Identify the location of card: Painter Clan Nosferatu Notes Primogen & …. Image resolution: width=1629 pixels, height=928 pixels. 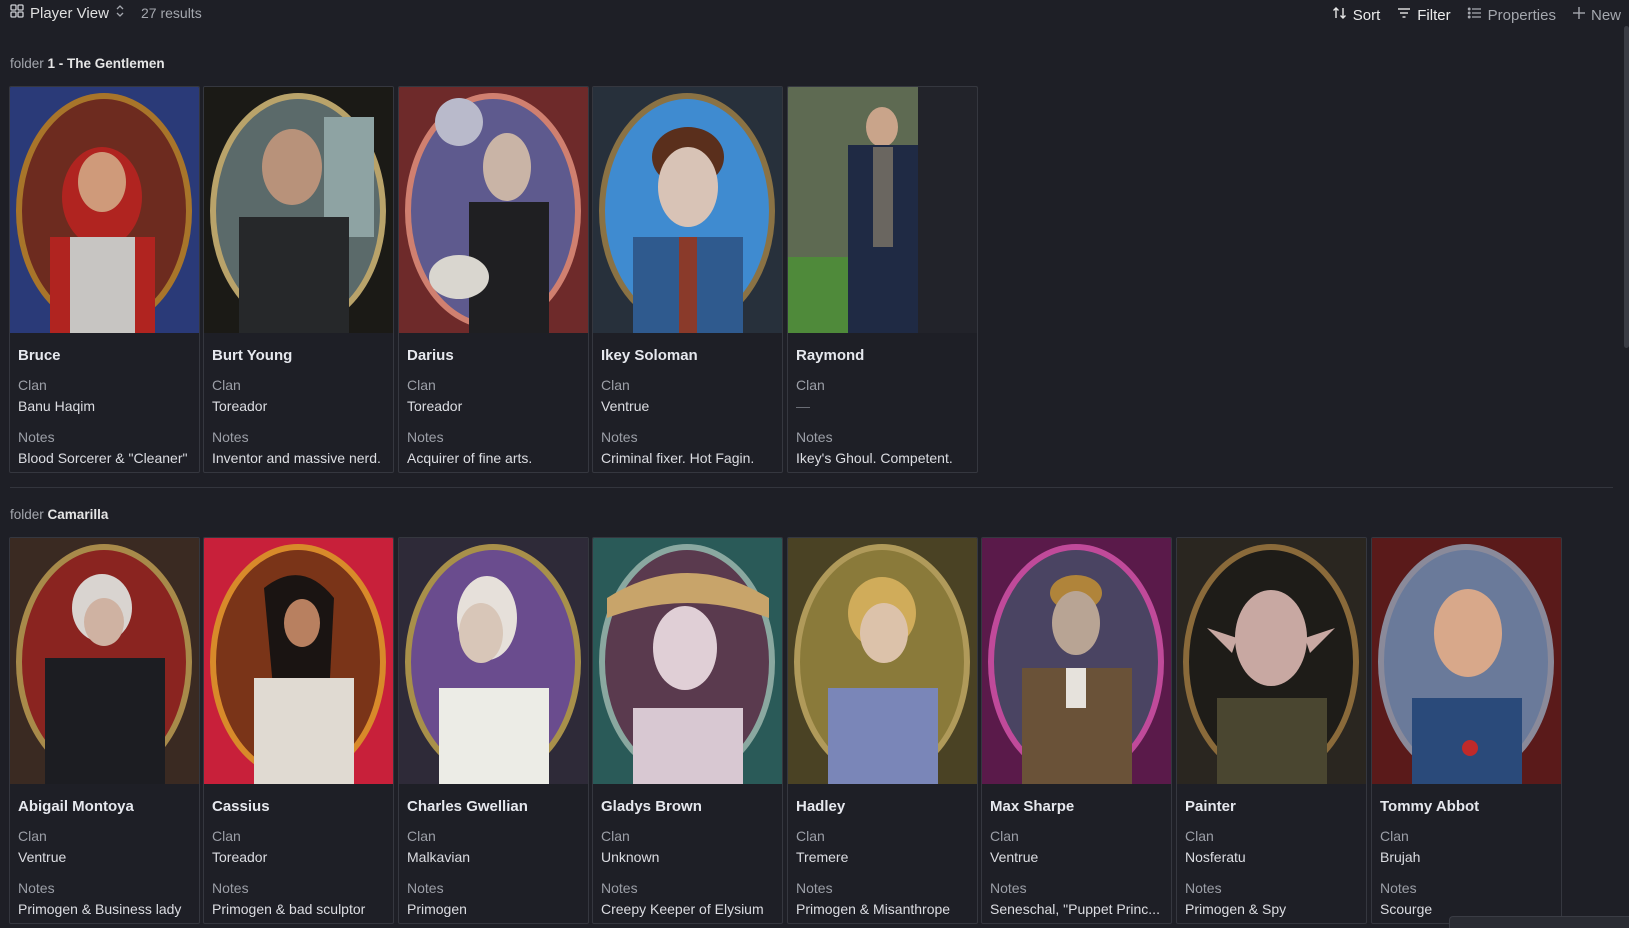
(1271, 730).